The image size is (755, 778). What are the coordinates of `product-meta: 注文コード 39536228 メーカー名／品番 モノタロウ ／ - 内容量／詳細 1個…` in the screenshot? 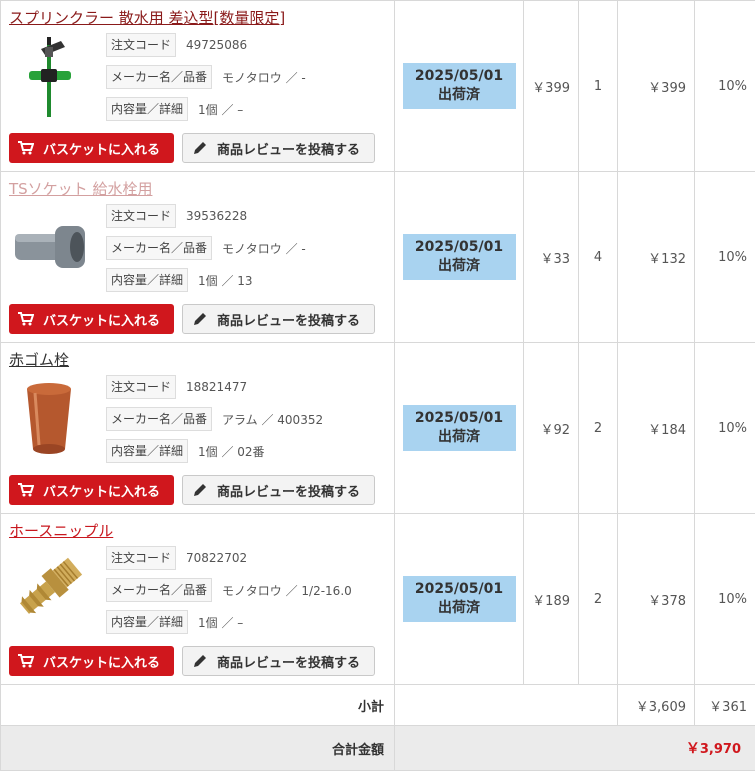 It's located at (206, 252).